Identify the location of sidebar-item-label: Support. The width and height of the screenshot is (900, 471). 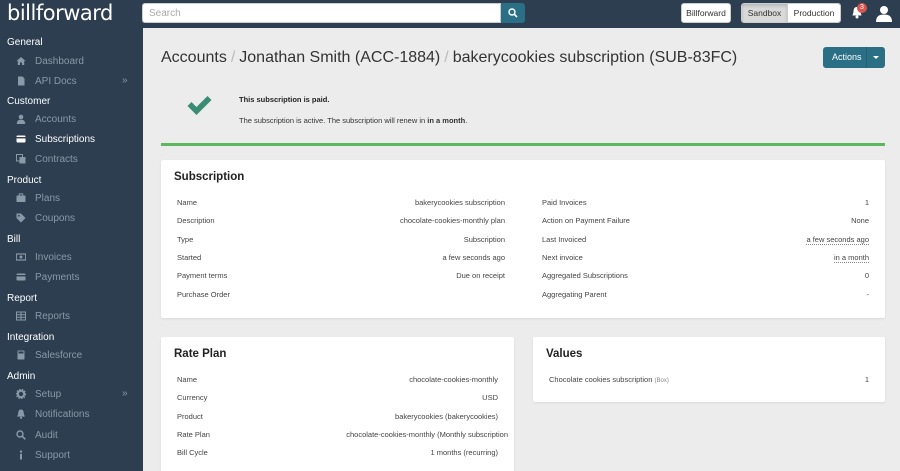
(53, 455).